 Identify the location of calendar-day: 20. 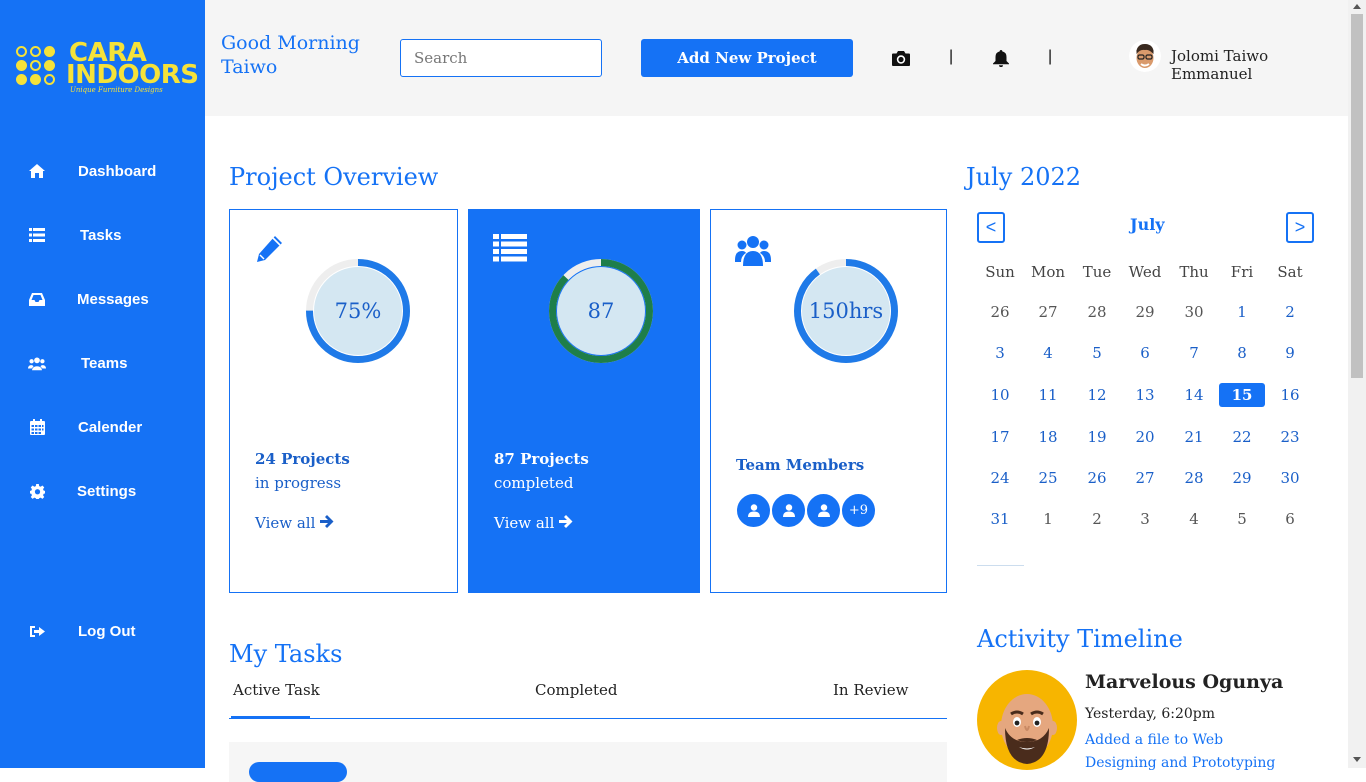
(1145, 437).